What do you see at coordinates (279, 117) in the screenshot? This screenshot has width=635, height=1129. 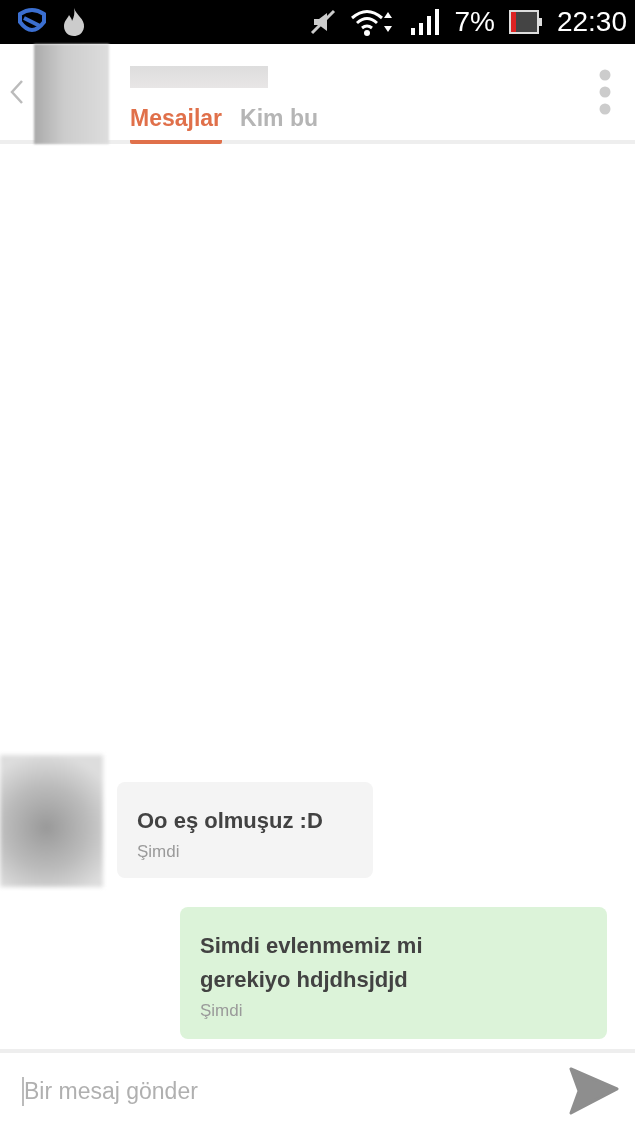 I see `tab: Kim bu` at bounding box center [279, 117].